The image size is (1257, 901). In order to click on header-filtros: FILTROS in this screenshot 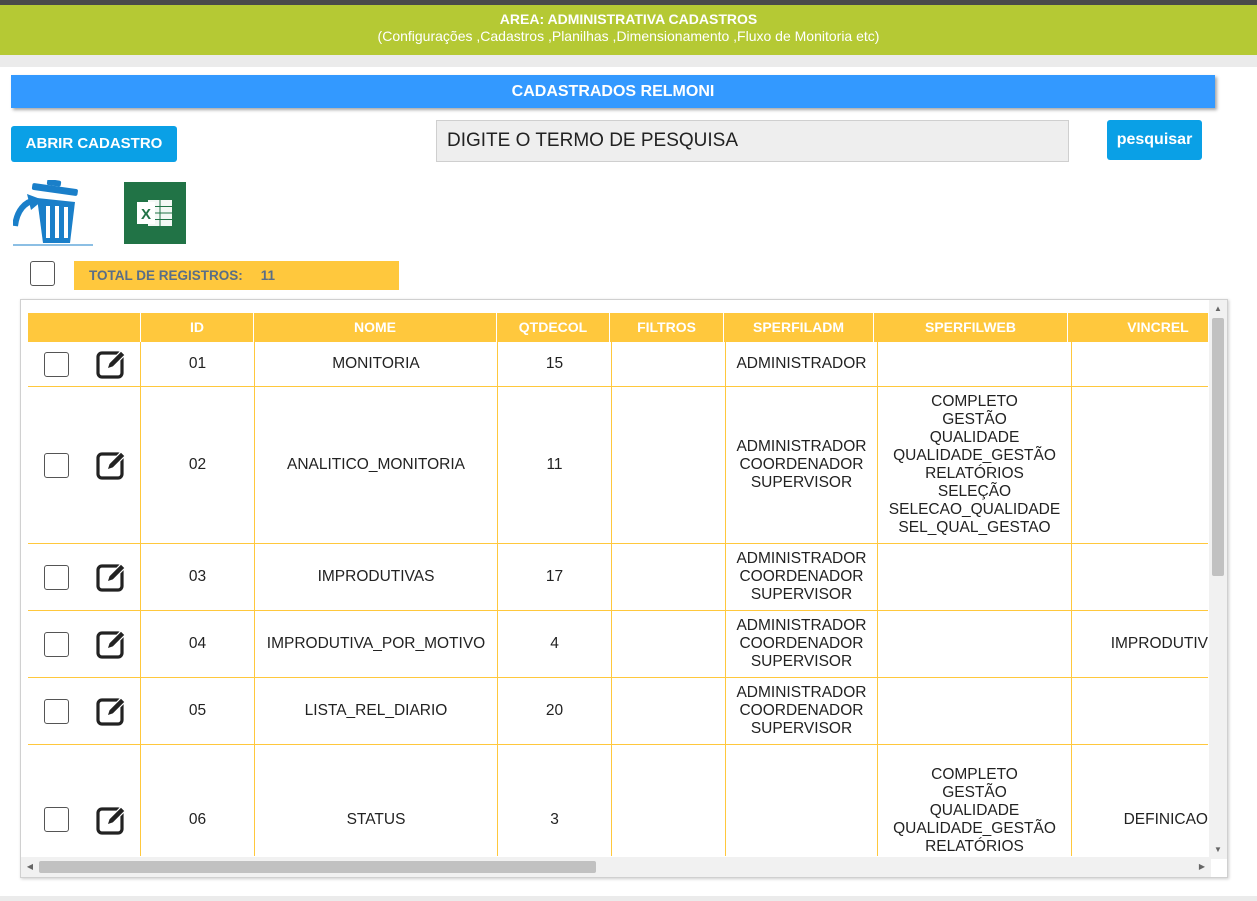, I will do `click(667, 327)`.